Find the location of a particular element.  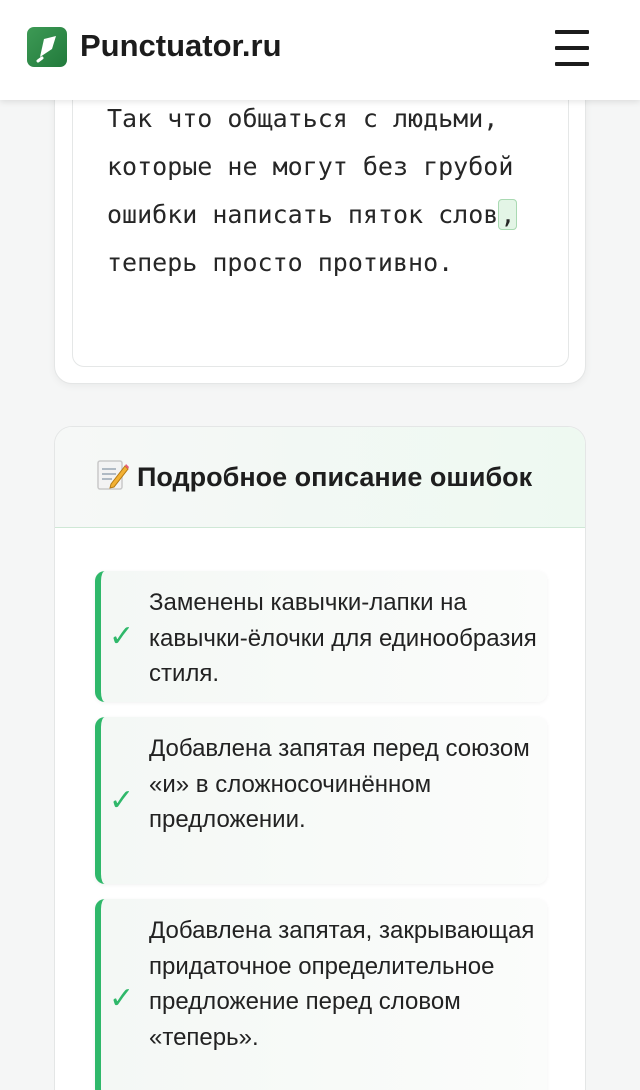

error-details-title-text: Подробное описание ошибок is located at coordinates (335, 477).